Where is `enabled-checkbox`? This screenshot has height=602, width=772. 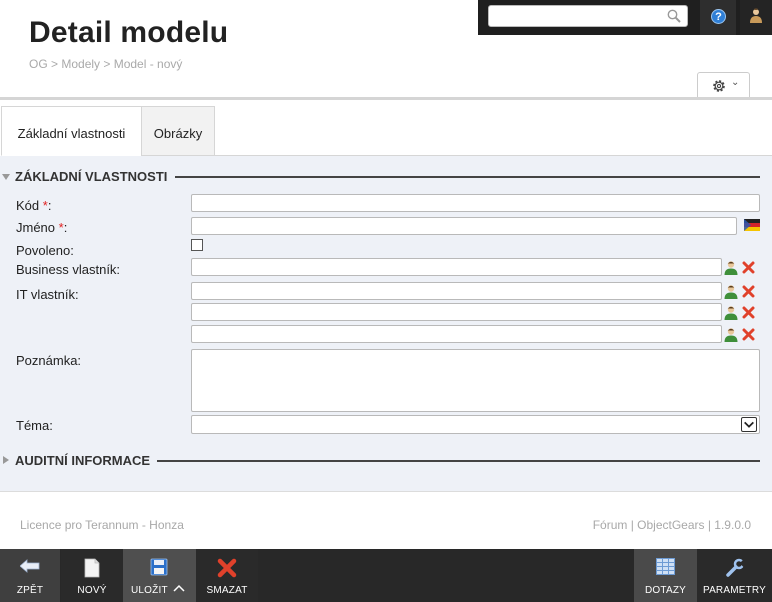 enabled-checkbox is located at coordinates (197, 245).